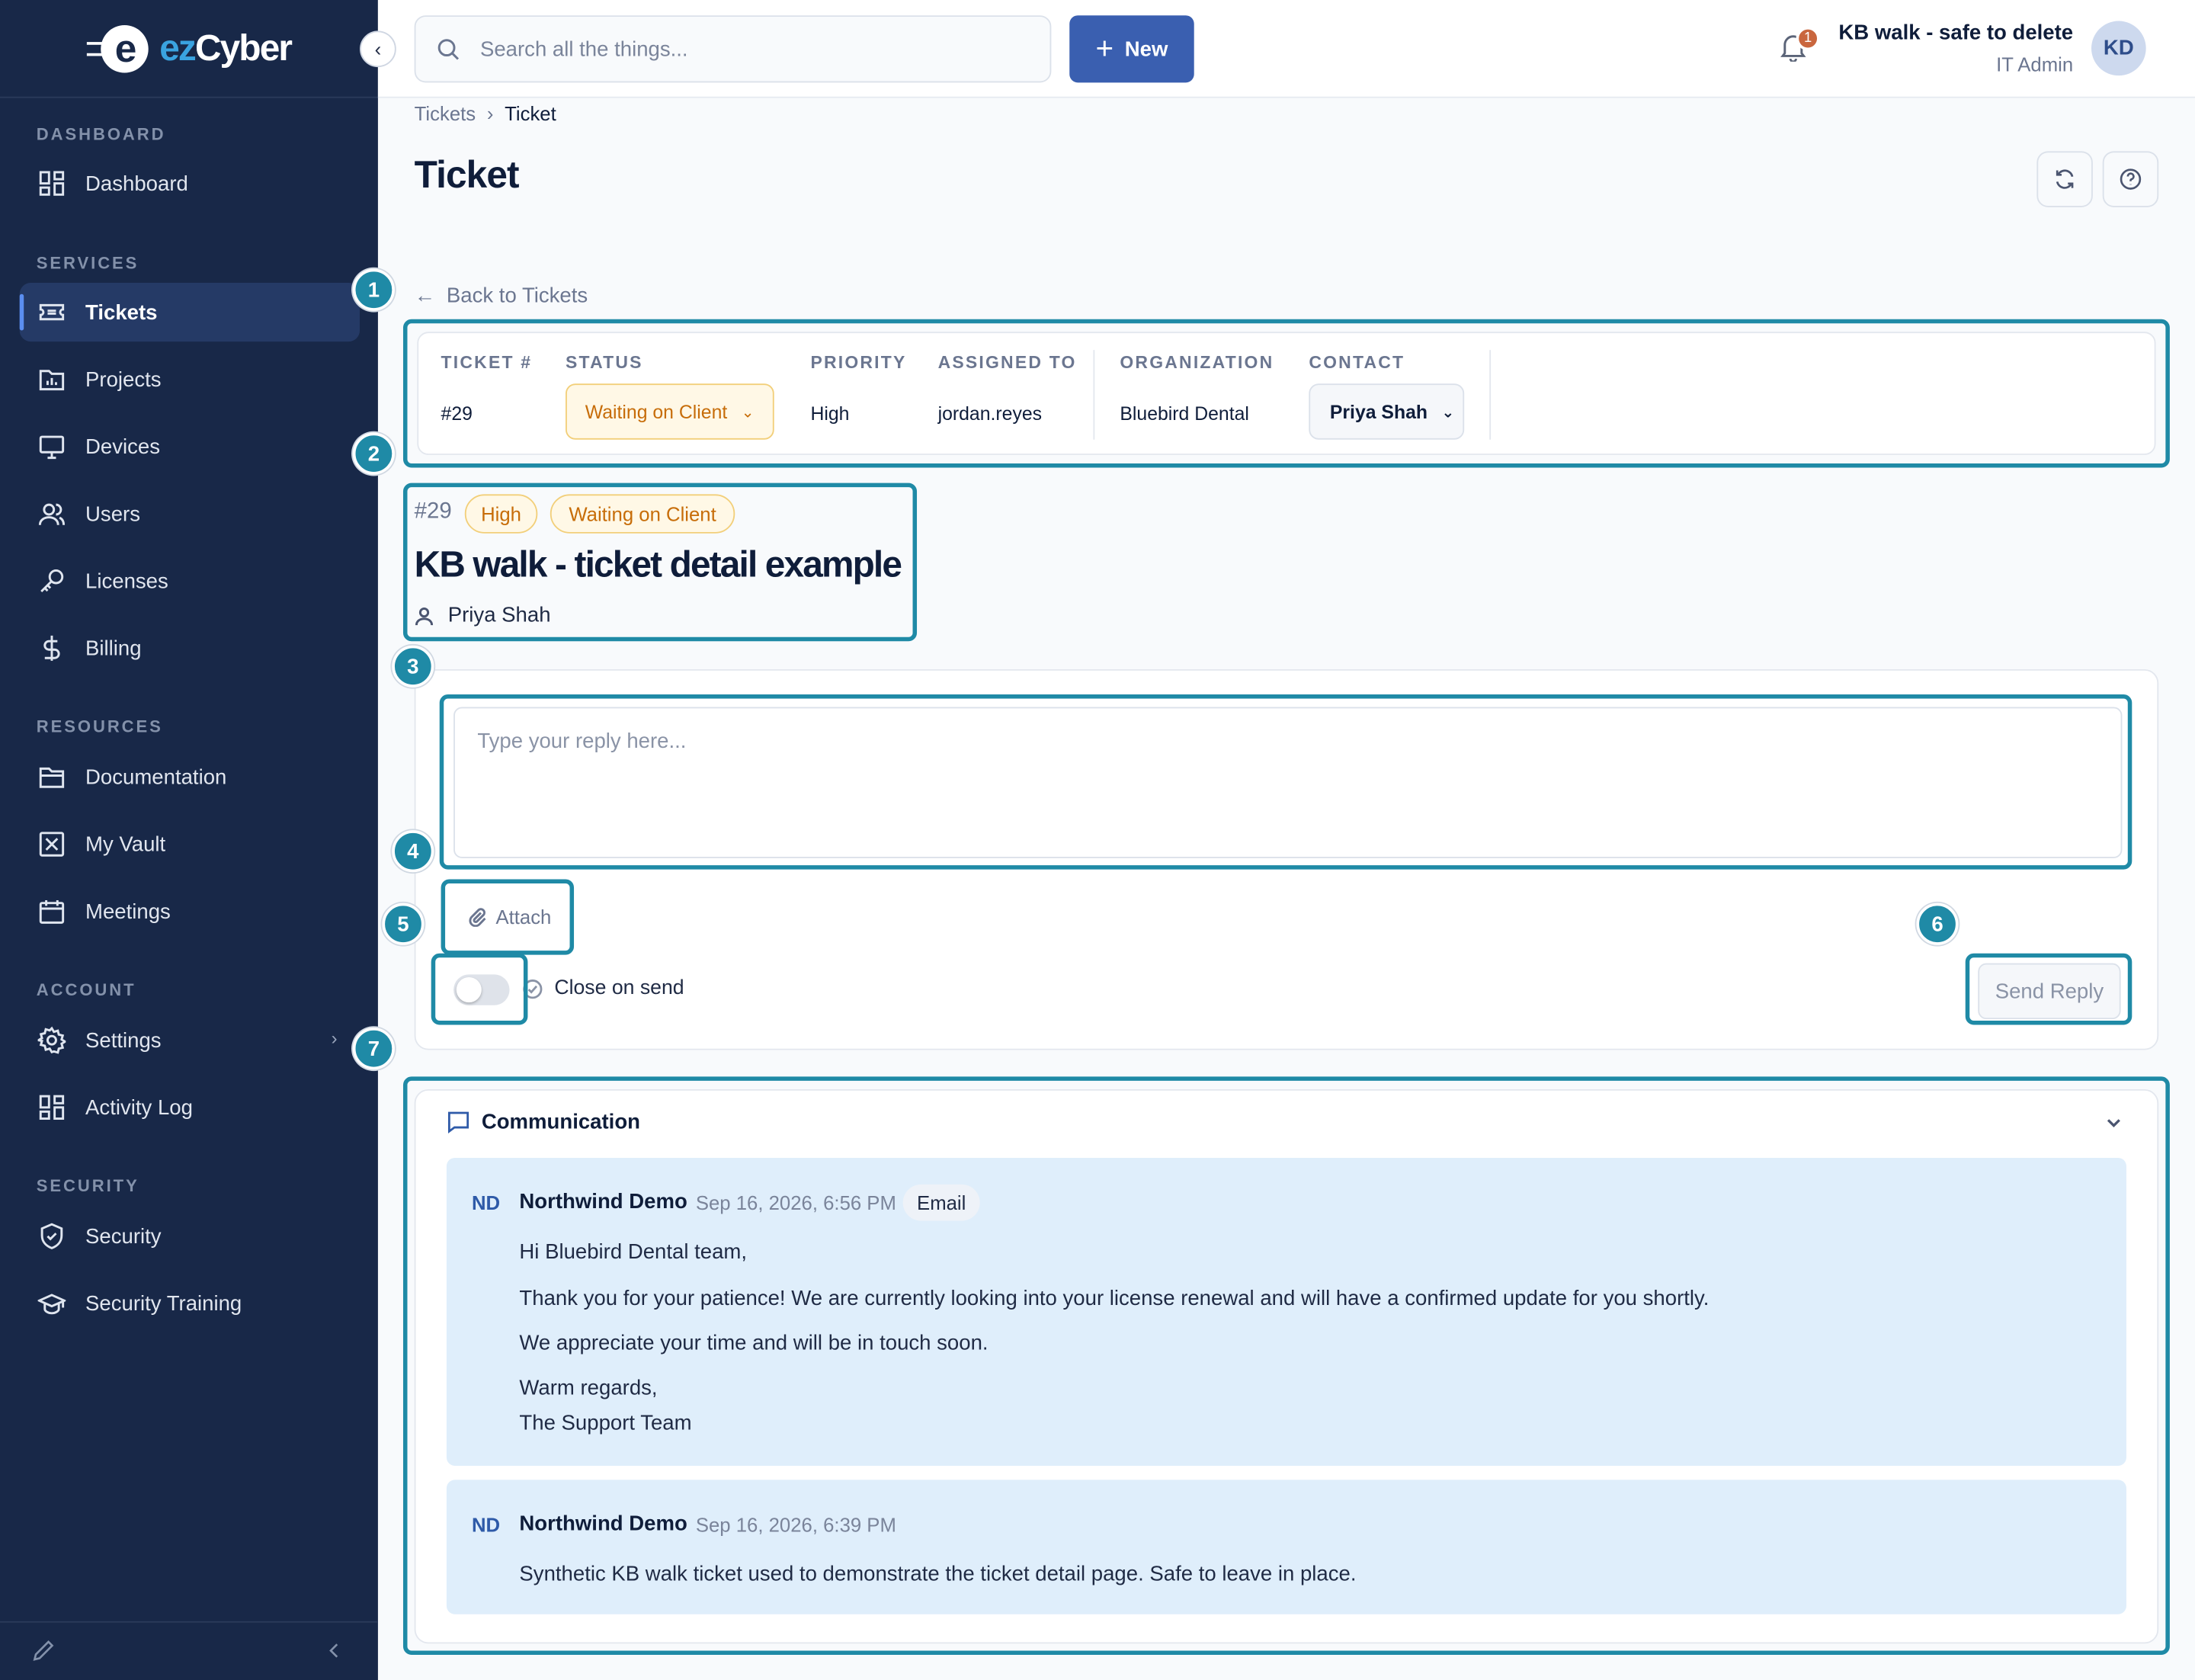 The height and width of the screenshot is (1680, 2195). Describe the element at coordinates (190, 777) in the screenshot. I see `sidebar-item-documentation: Documentation` at that location.